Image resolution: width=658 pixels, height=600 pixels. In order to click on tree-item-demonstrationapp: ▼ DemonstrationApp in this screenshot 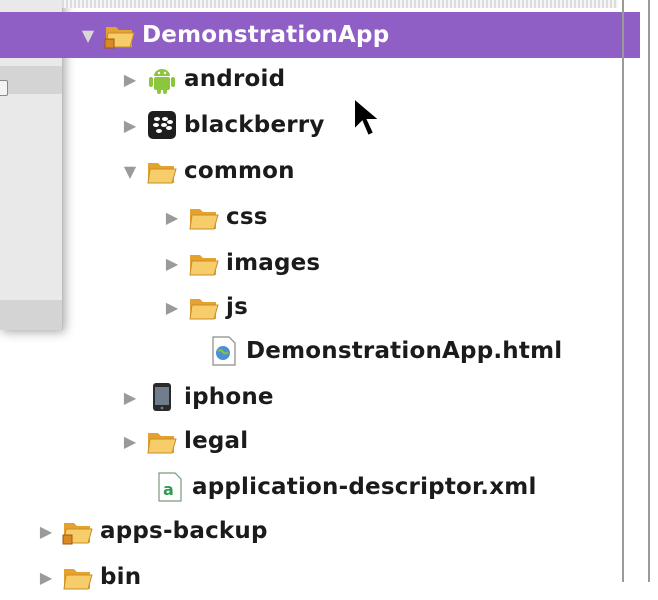, I will do `click(320, 35)`.